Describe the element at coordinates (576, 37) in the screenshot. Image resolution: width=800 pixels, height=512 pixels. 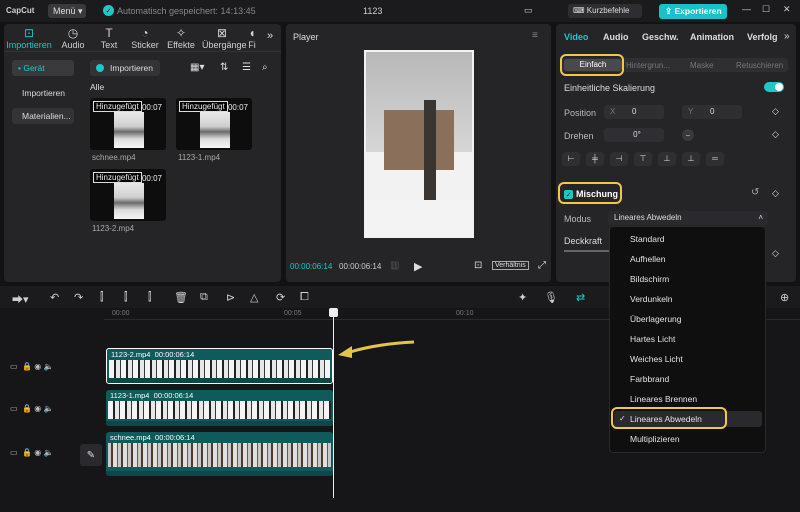
I see `tab-video: Video` at that location.